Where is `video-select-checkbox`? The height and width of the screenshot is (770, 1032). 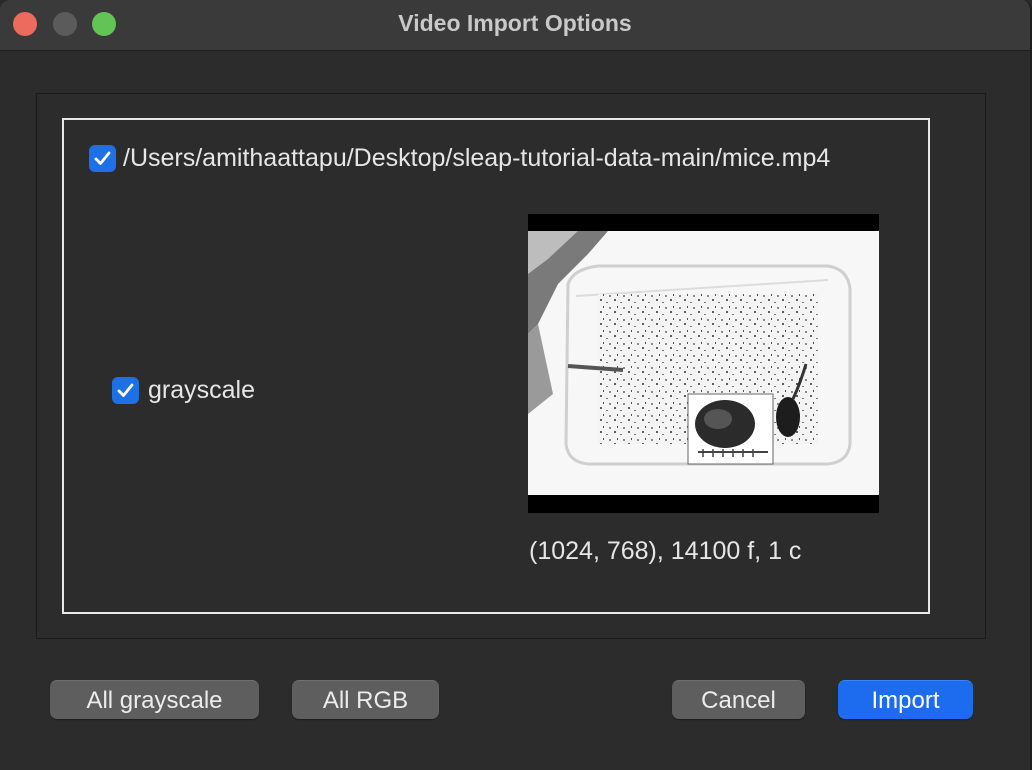
video-select-checkbox is located at coordinates (102, 158).